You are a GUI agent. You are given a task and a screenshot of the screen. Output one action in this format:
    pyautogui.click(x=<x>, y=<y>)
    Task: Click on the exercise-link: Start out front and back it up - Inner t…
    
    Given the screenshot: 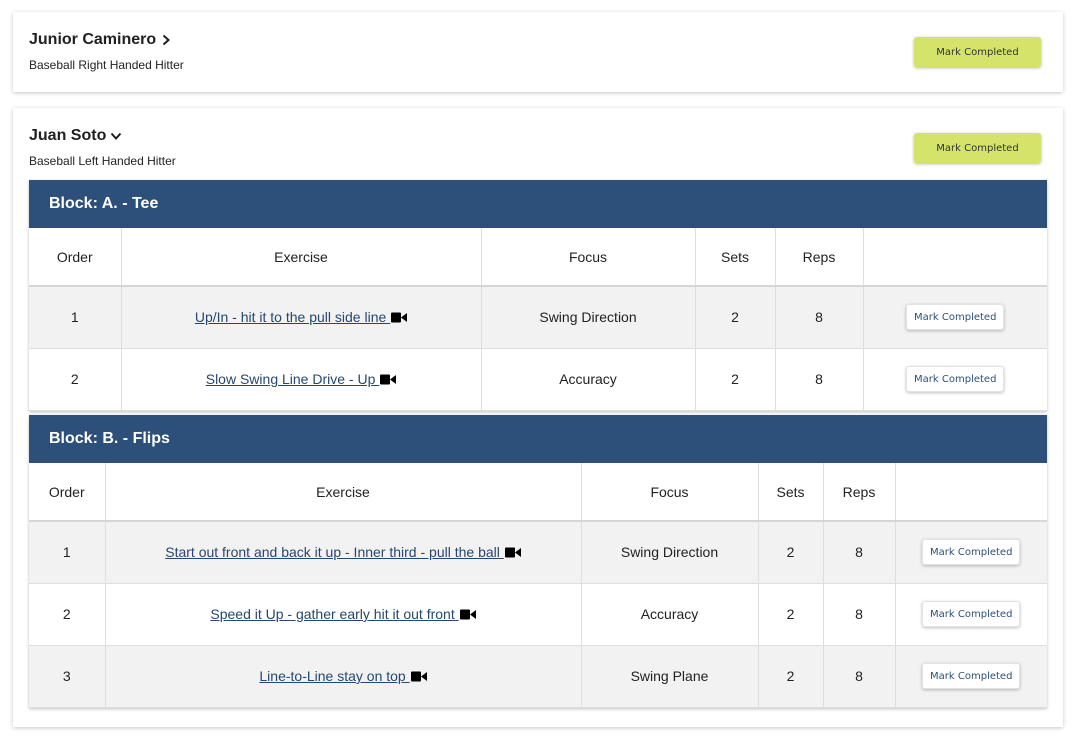 What is the action you would take?
    pyautogui.click(x=343, y=552)
    